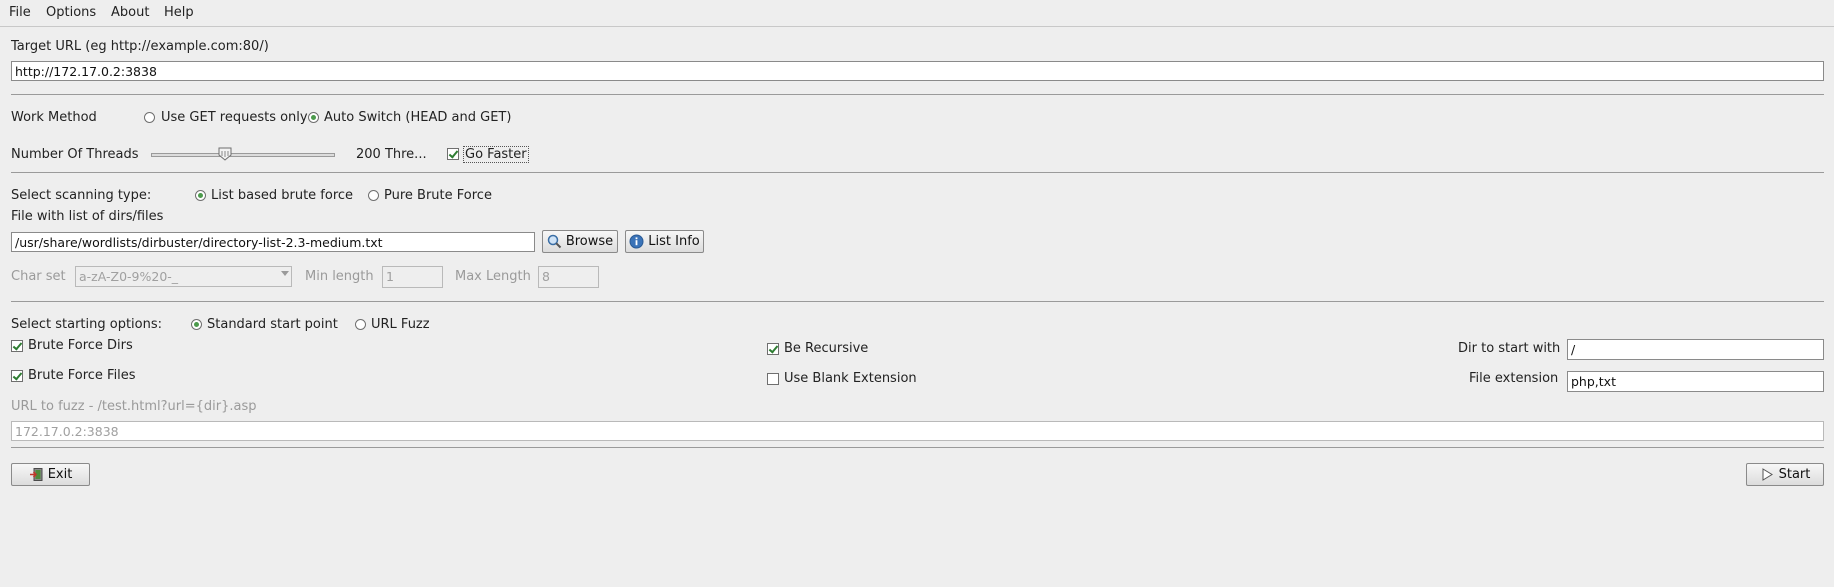 This screenshot has width=1834, height=587. Describe the element at coordinates (17, 346) in the screenshot. I see `brute-dirs-checkbox` at that location.